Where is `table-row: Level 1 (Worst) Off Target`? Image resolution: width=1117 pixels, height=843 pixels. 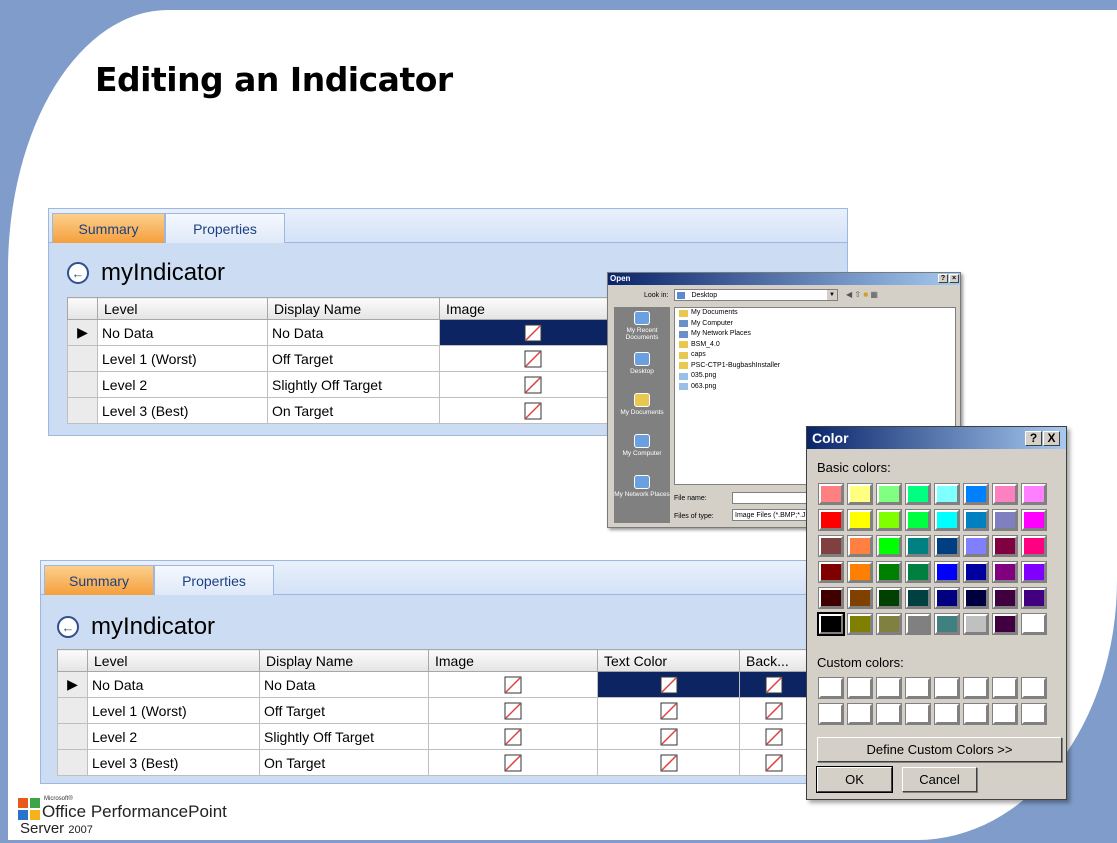
table-row: Level 1 (Worst) Off Target is located at coordinates (347, 358).